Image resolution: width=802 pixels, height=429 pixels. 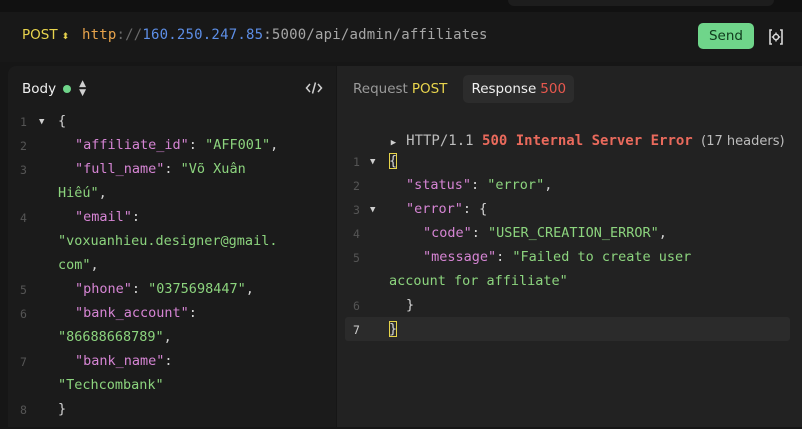 I want to click on code-line: account for affiliate", so click(x=478, y=281).